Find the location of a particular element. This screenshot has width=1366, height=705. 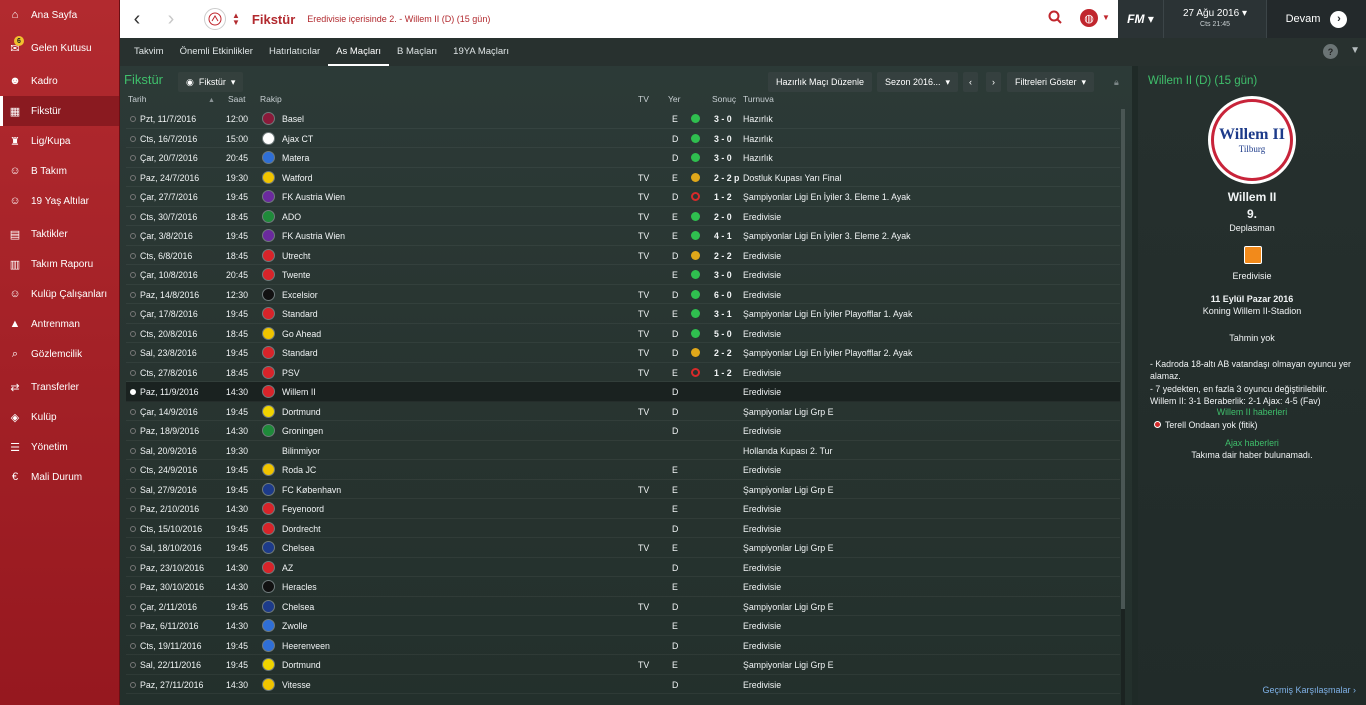

sidebar-item-home: ⌂ Ana Sayfa is located at coordinates (59, 15).